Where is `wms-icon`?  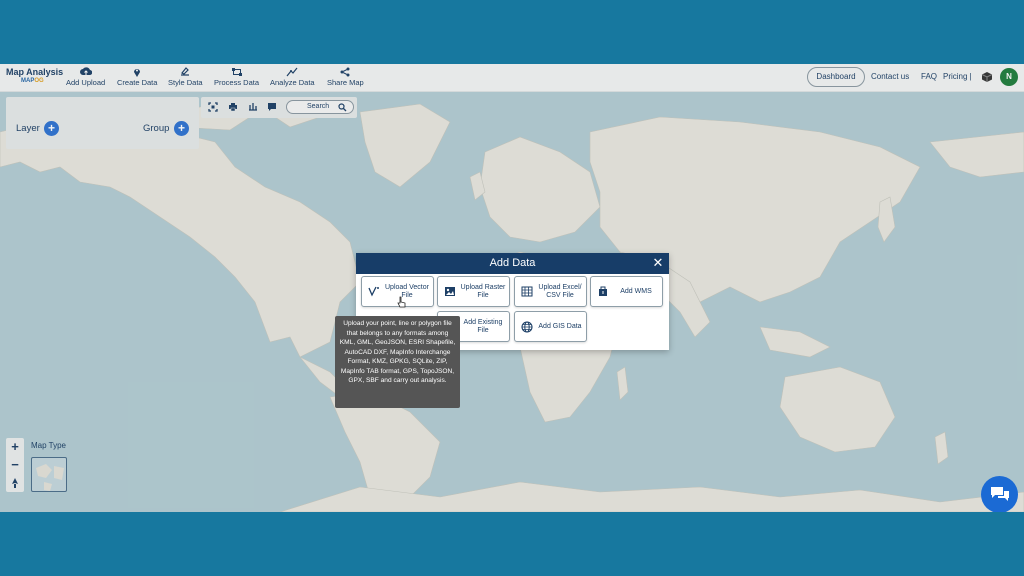 wms-icon is located at coordinates (603, 291).